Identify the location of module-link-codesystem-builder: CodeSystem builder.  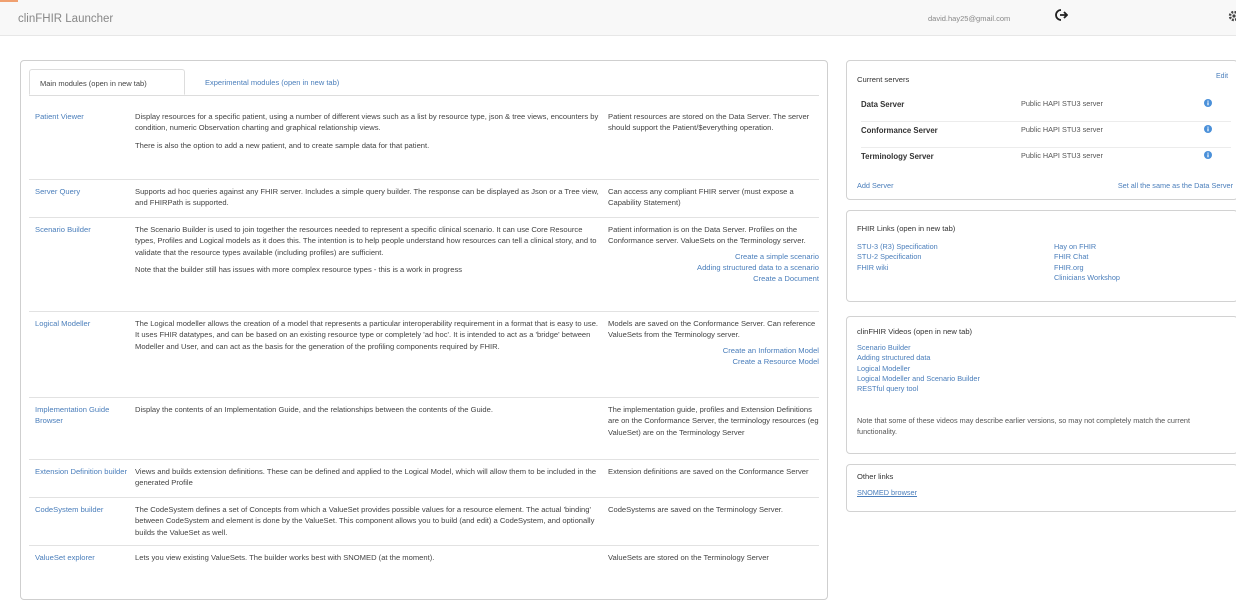
(82, 522).